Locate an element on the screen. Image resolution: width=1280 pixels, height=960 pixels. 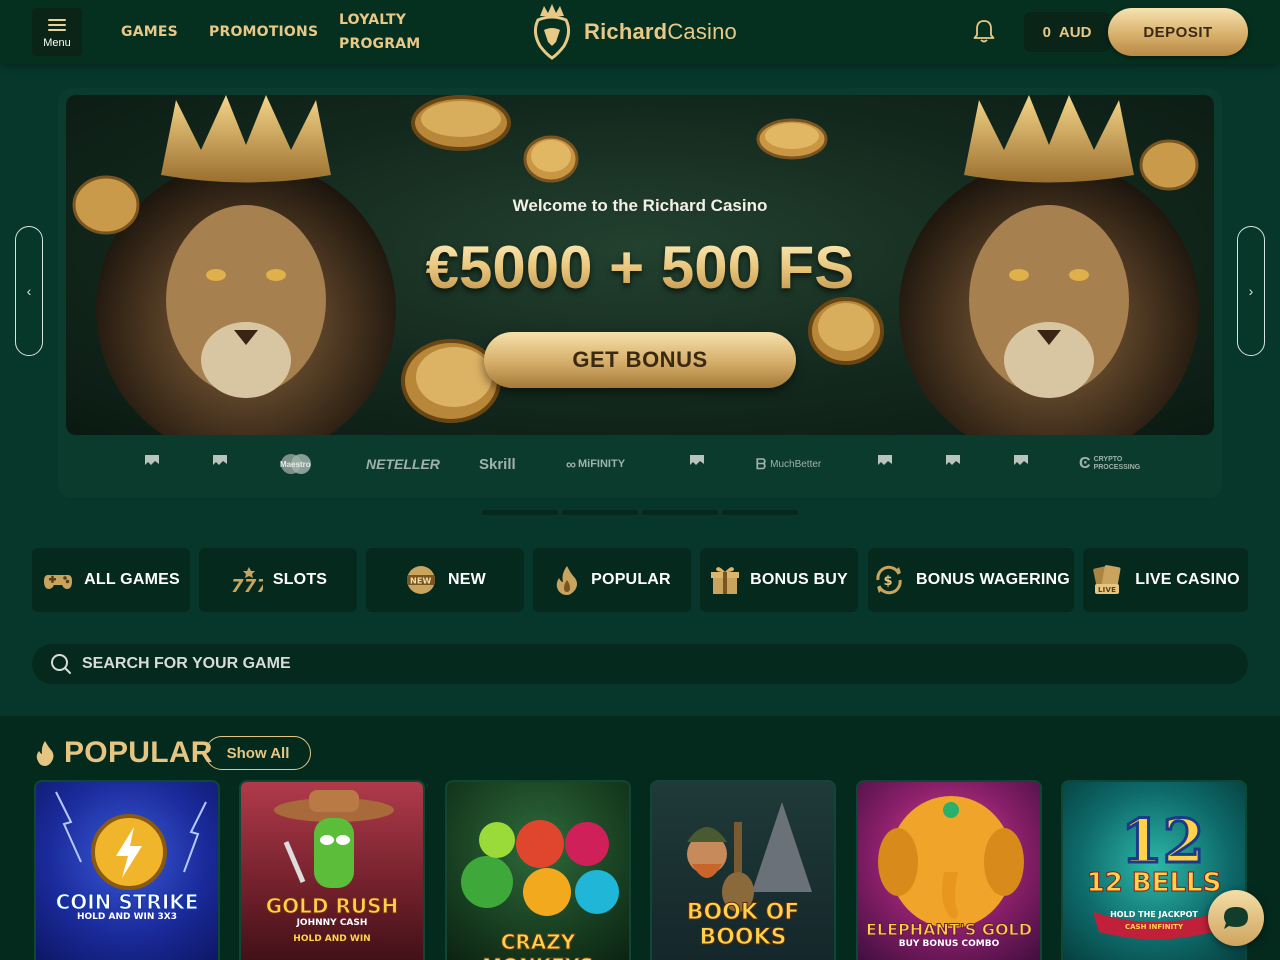
hero-bonus-headline: €5000 + 500 FS is located at coordinates (640, 267).